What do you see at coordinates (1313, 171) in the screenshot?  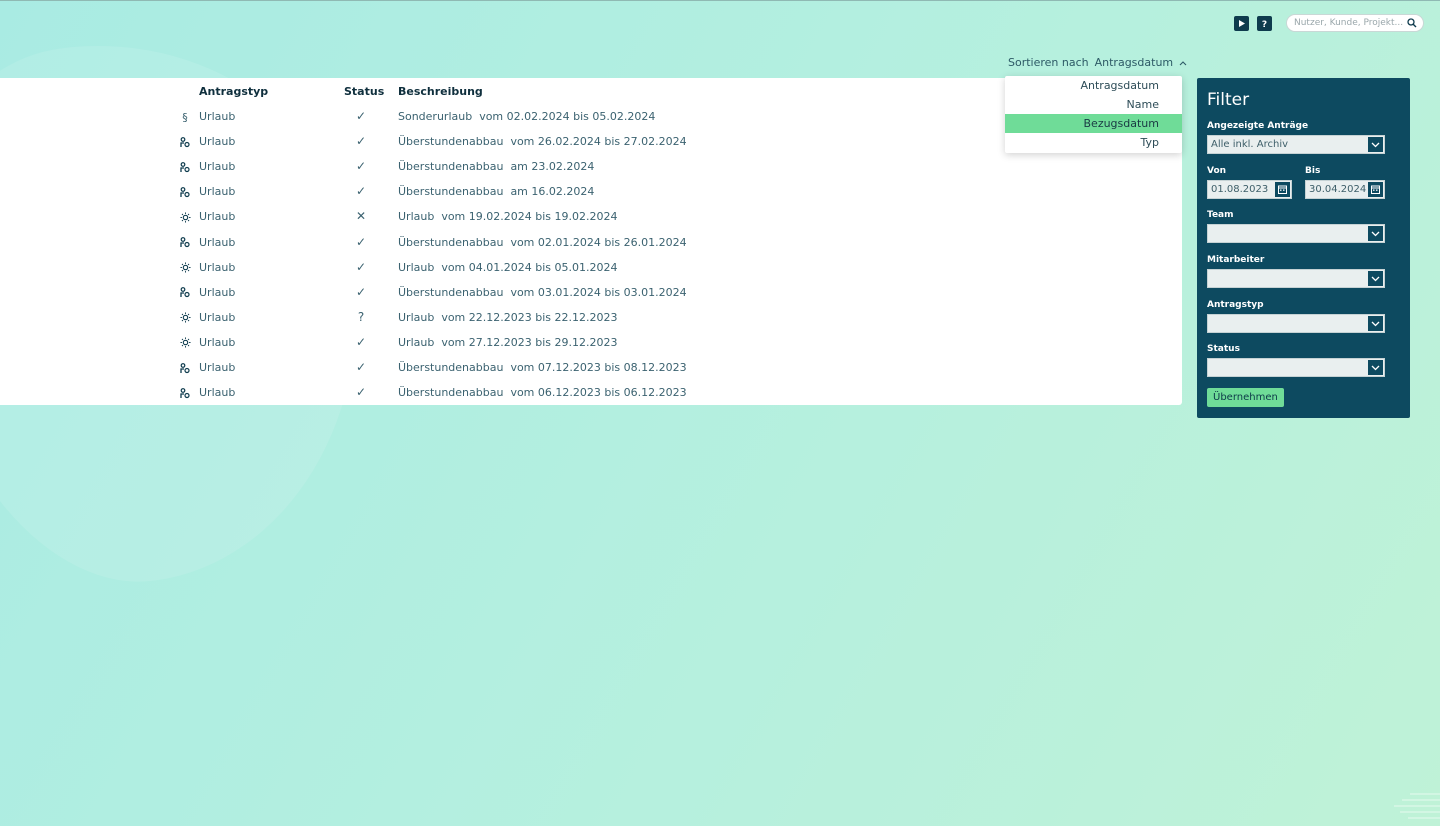 I see `to-label: Bis` at bounding box center [1313, 171].